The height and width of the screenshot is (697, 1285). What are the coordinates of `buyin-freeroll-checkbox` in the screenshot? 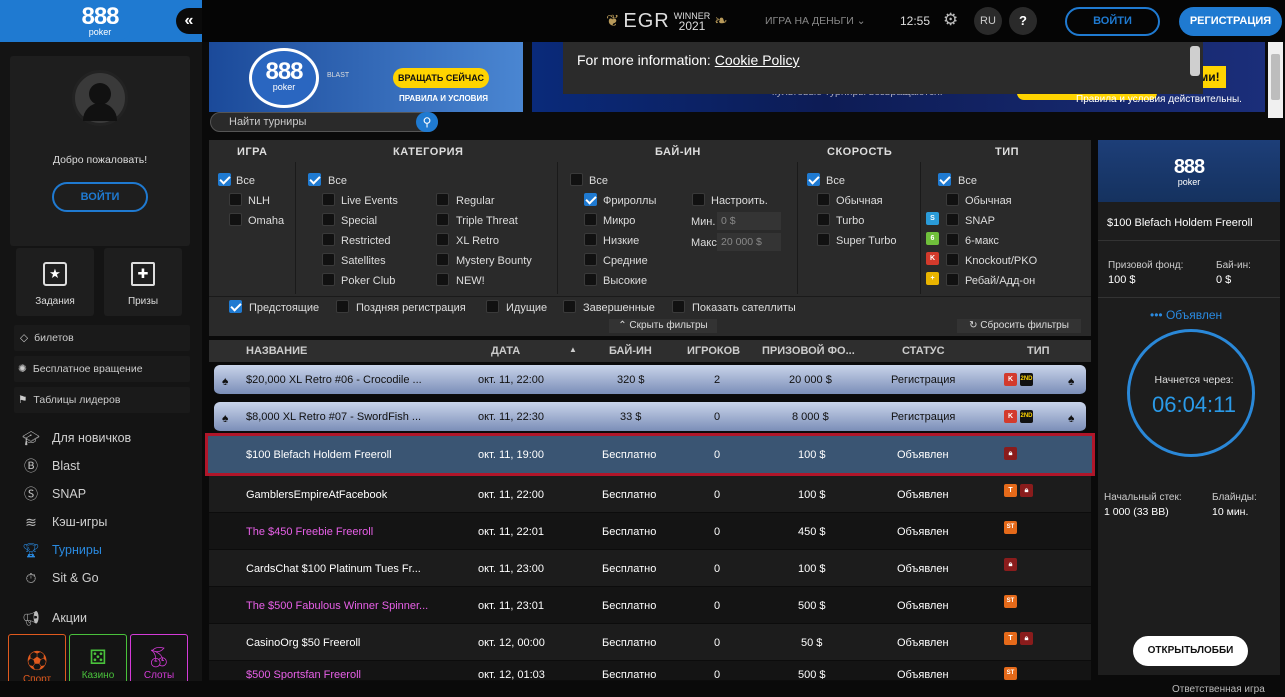 It's located at (590, 199).